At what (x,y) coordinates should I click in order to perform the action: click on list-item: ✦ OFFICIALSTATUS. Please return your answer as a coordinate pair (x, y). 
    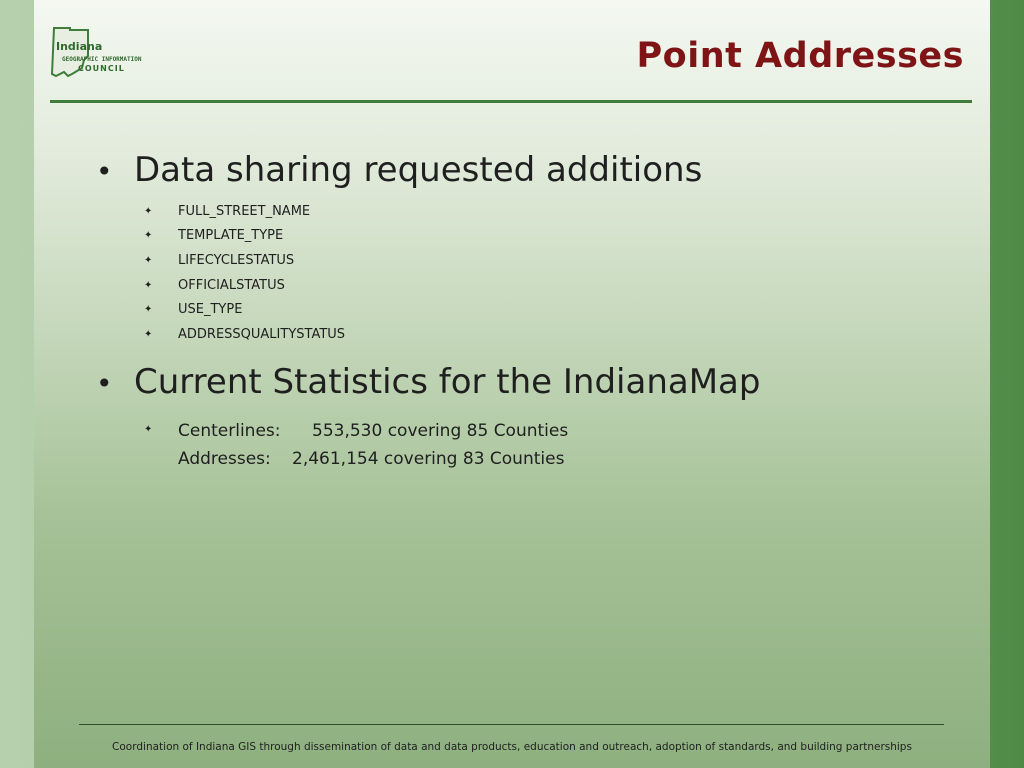
    Looking at the image, I should click on (244, 285).